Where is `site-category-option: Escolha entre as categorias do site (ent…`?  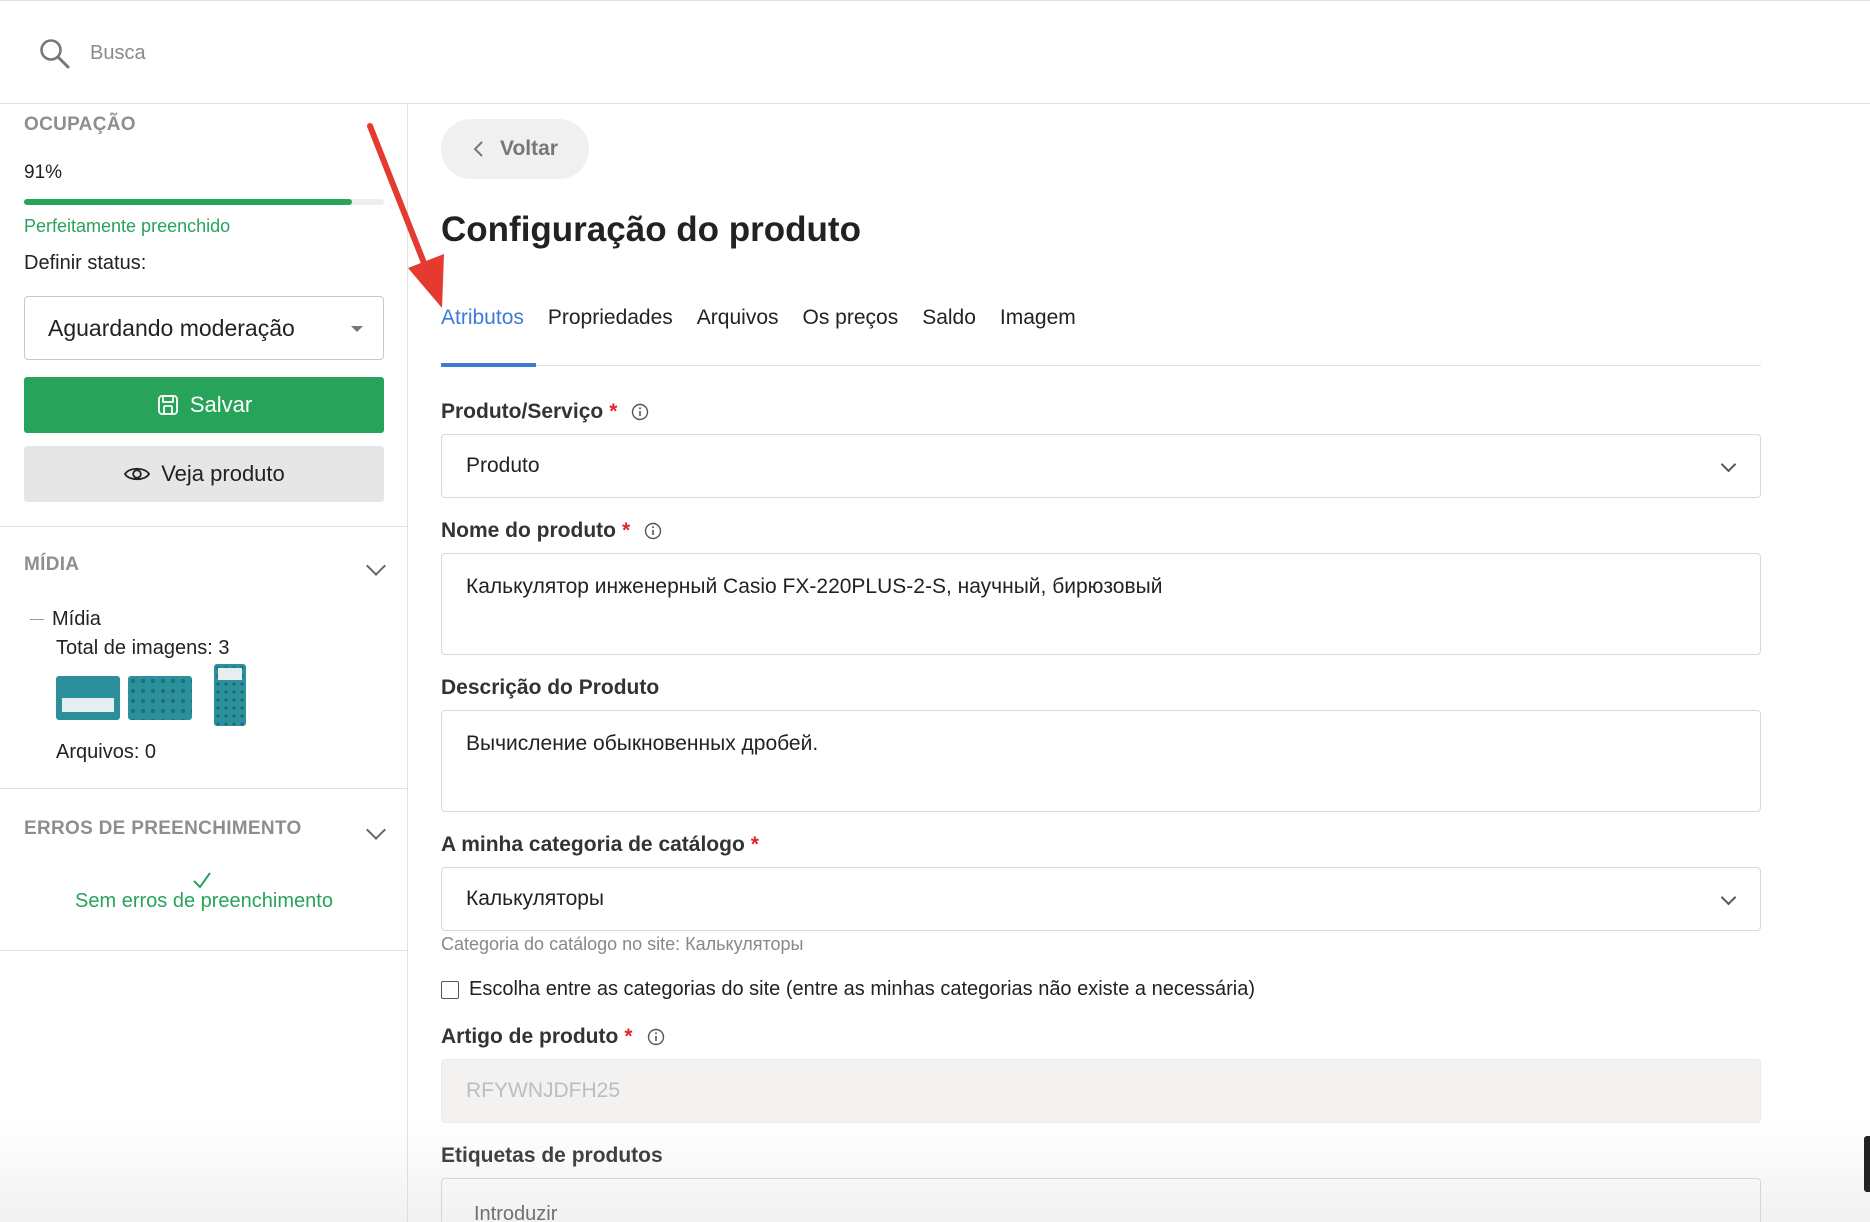
site-category-option: Escolha entre as categorias do site (ent… is located at coordinates (848, 989).